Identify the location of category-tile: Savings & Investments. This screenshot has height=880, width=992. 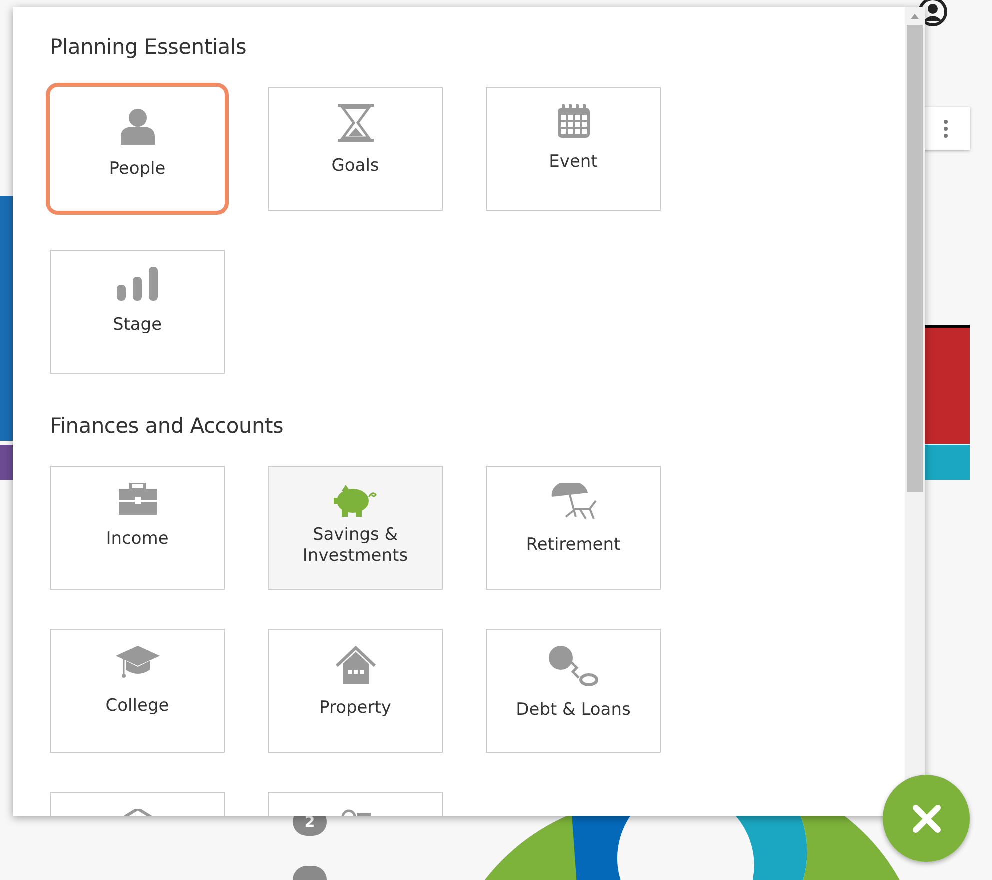
(355, 528).